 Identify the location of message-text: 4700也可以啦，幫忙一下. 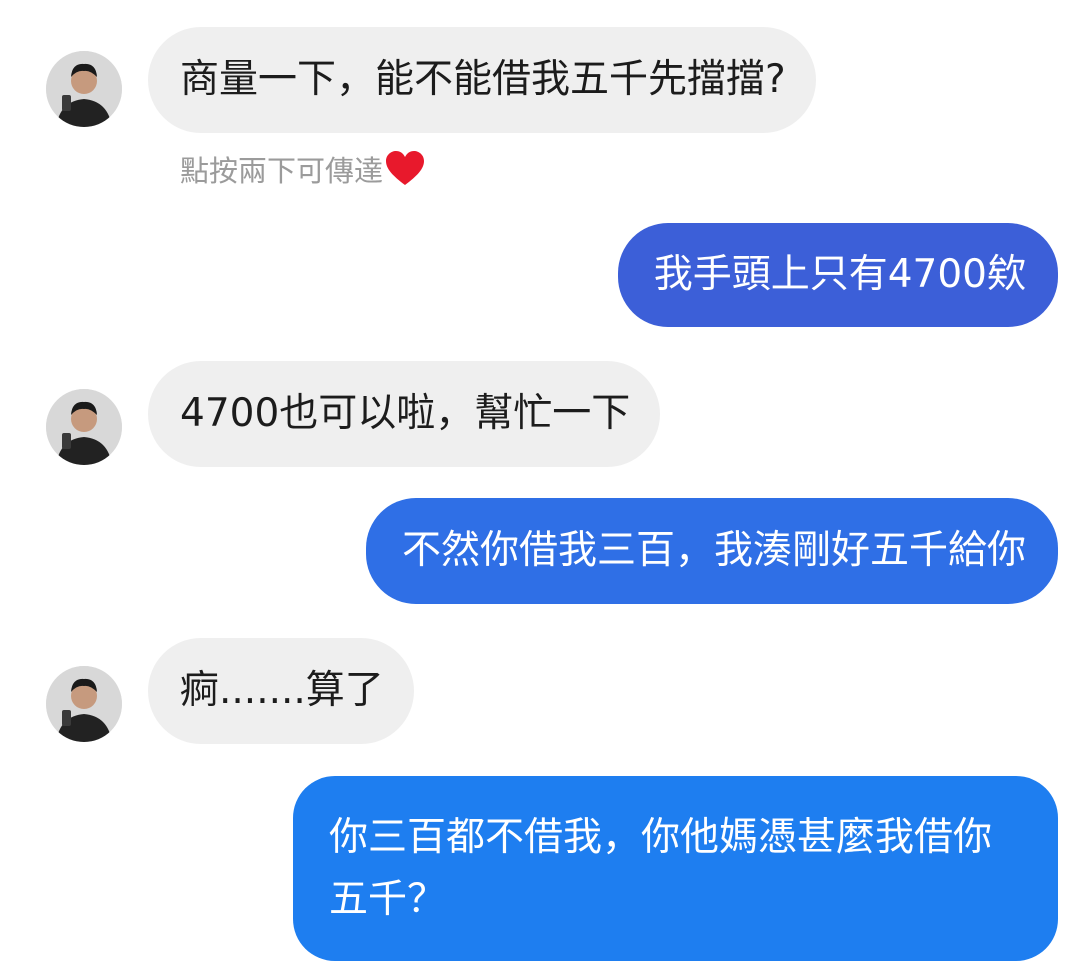
(405, 413).